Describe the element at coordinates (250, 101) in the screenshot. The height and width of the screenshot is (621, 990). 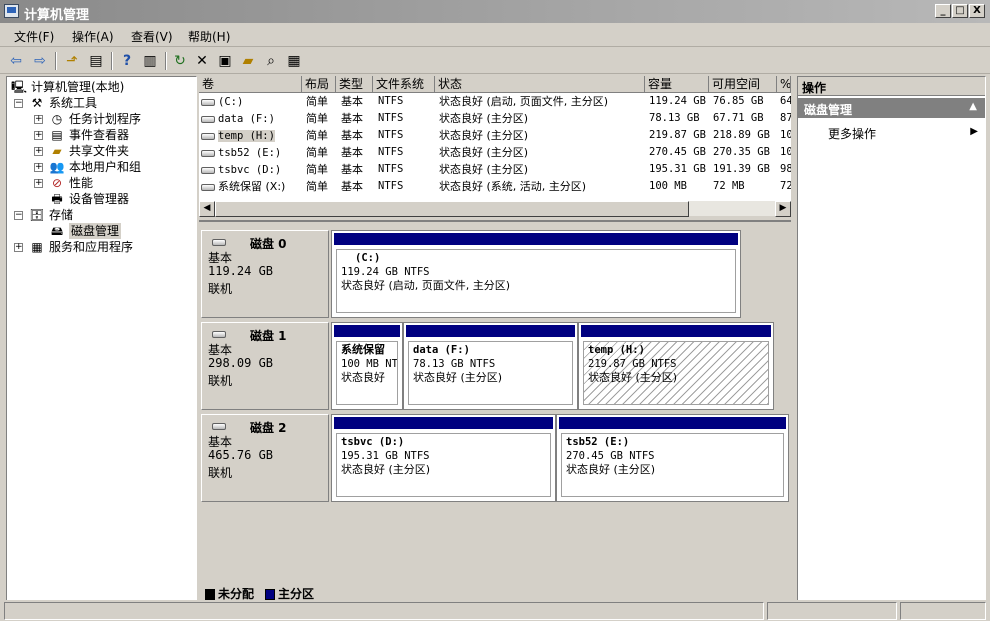
I see `volume-cell: (C:)` at that location.